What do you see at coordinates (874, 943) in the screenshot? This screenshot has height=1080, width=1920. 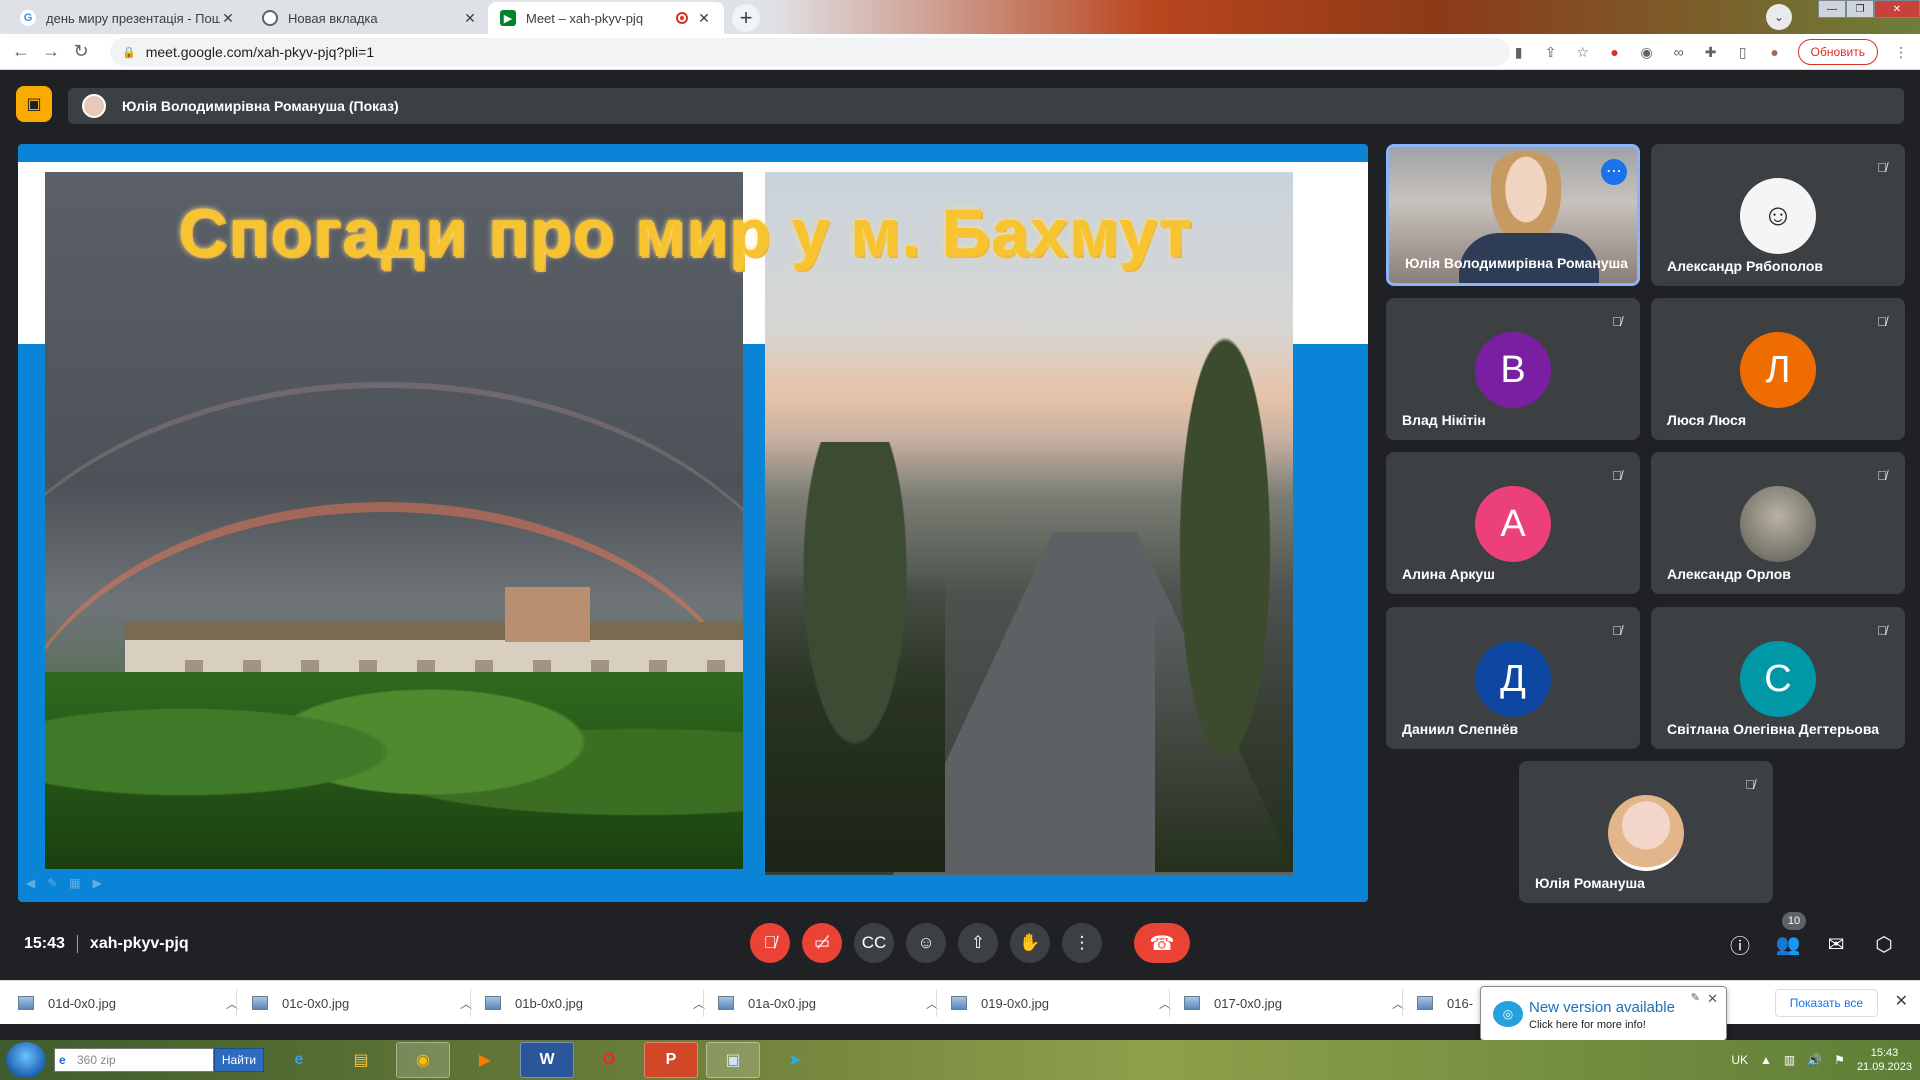 I see `captions-button: CC` at bounding box center [874, 943].